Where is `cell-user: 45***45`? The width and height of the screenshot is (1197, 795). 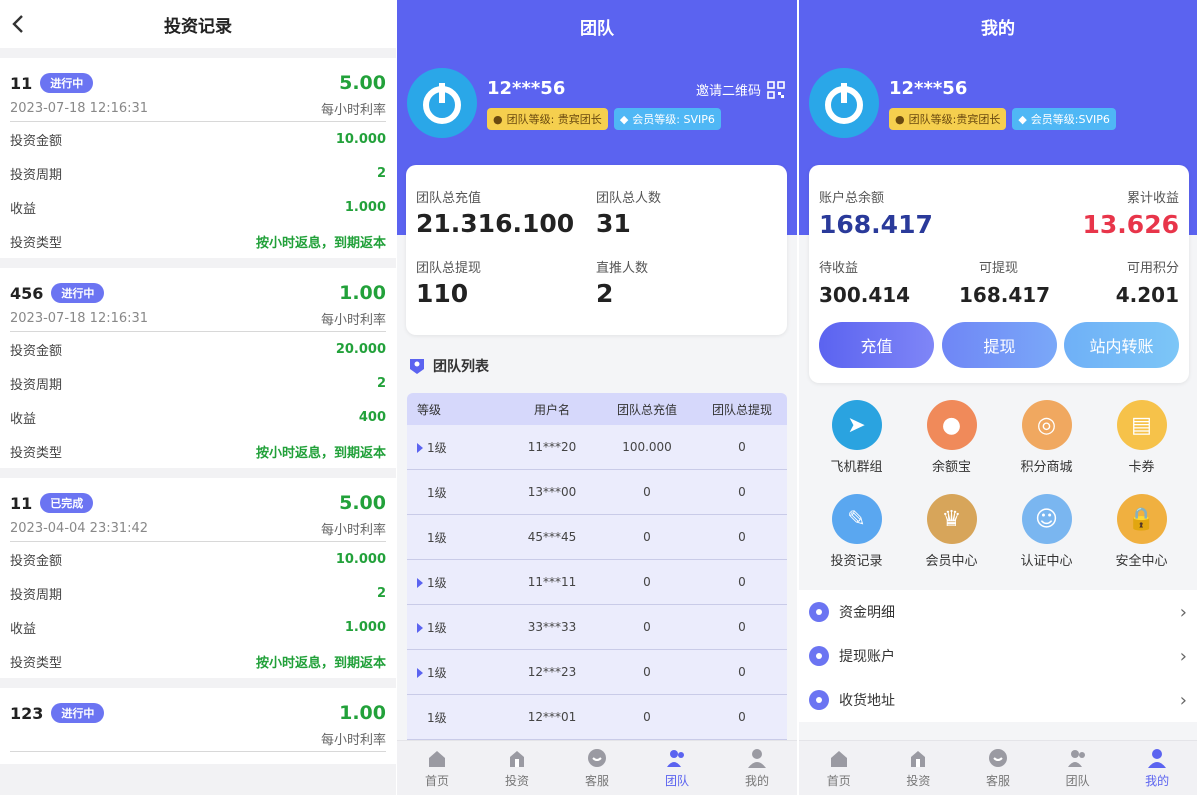 cell-user: 45***45 is located at coordinates (552, 537).